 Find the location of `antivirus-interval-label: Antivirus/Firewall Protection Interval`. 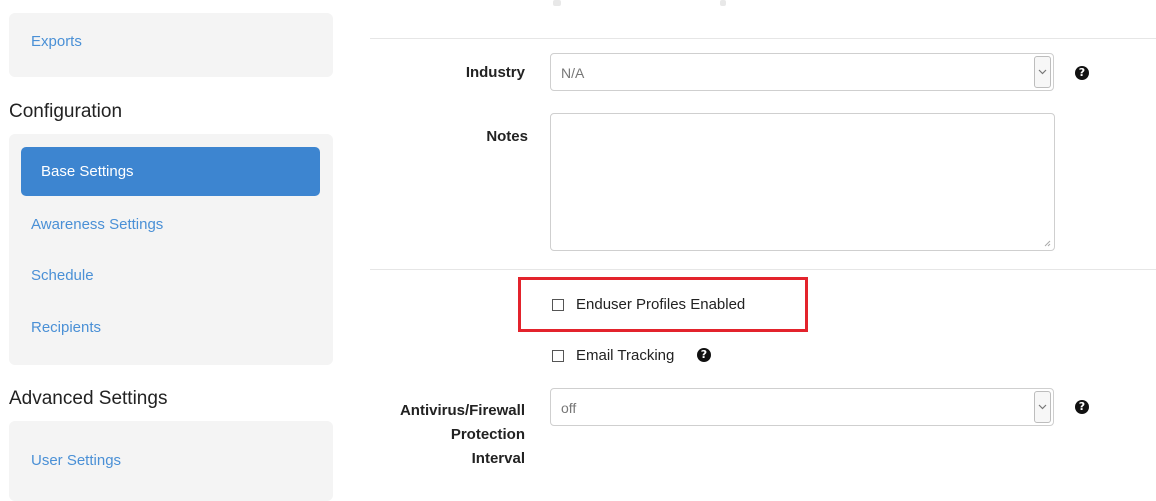

antivirus-interval-label: Antivirus/Firewall Protection Interval is located at coordinates (442, 435).